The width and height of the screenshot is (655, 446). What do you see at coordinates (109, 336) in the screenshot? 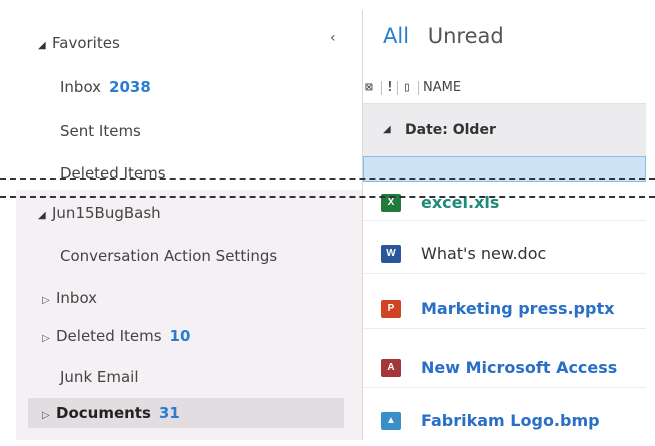
I see `folder-label: Deleted Items` at bounding box center [109, 336].